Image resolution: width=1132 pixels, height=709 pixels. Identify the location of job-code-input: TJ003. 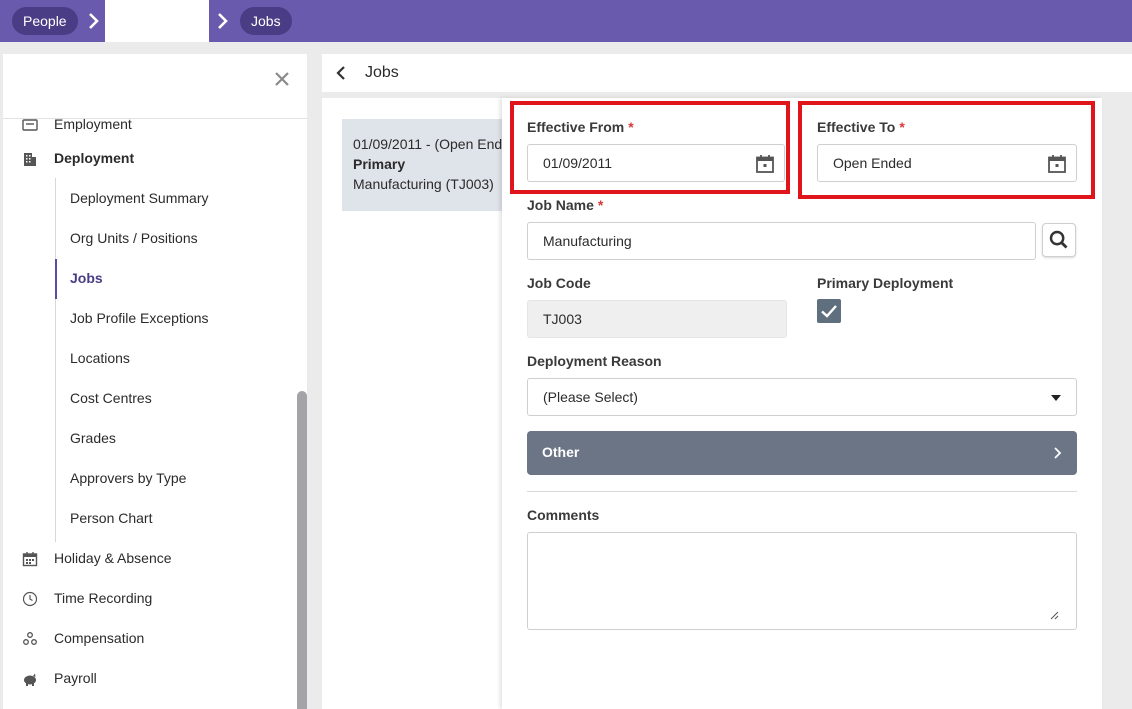
(657, 319).